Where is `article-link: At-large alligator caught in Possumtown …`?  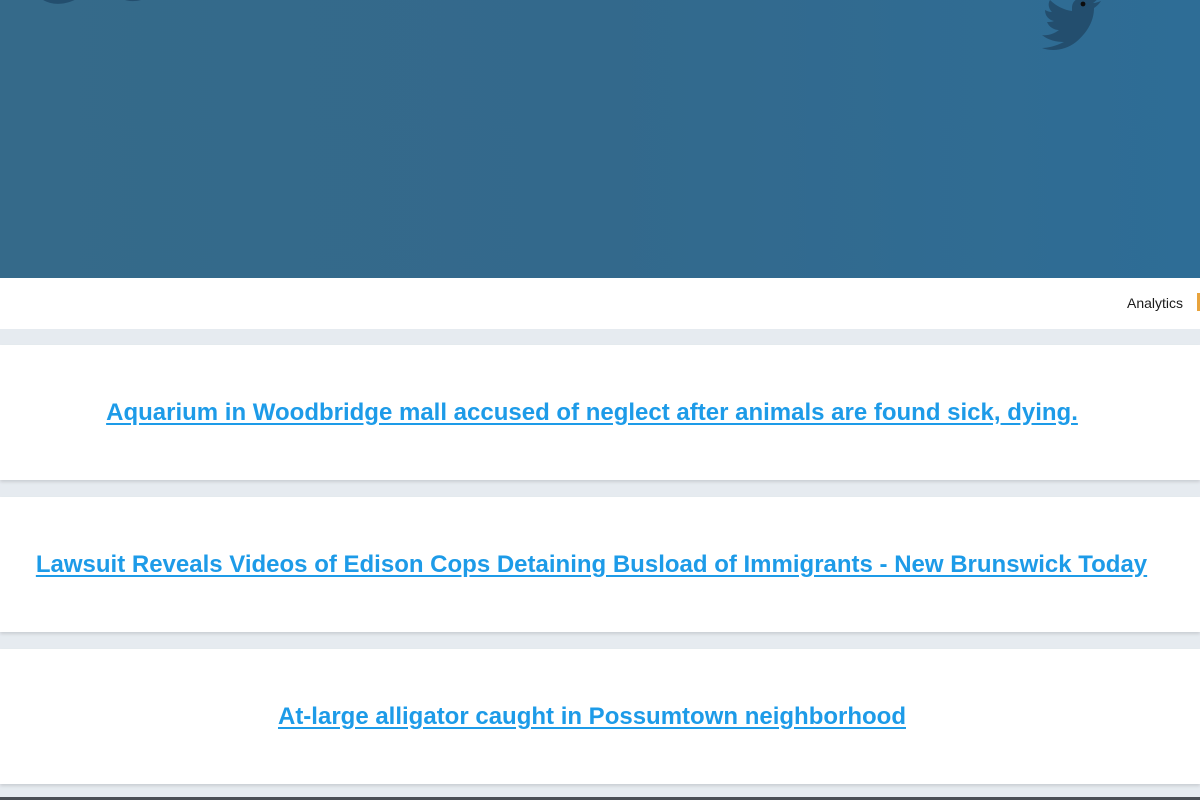
article-link: At-large alligator caught in Possumtown … is located at coordinates (592, 717).